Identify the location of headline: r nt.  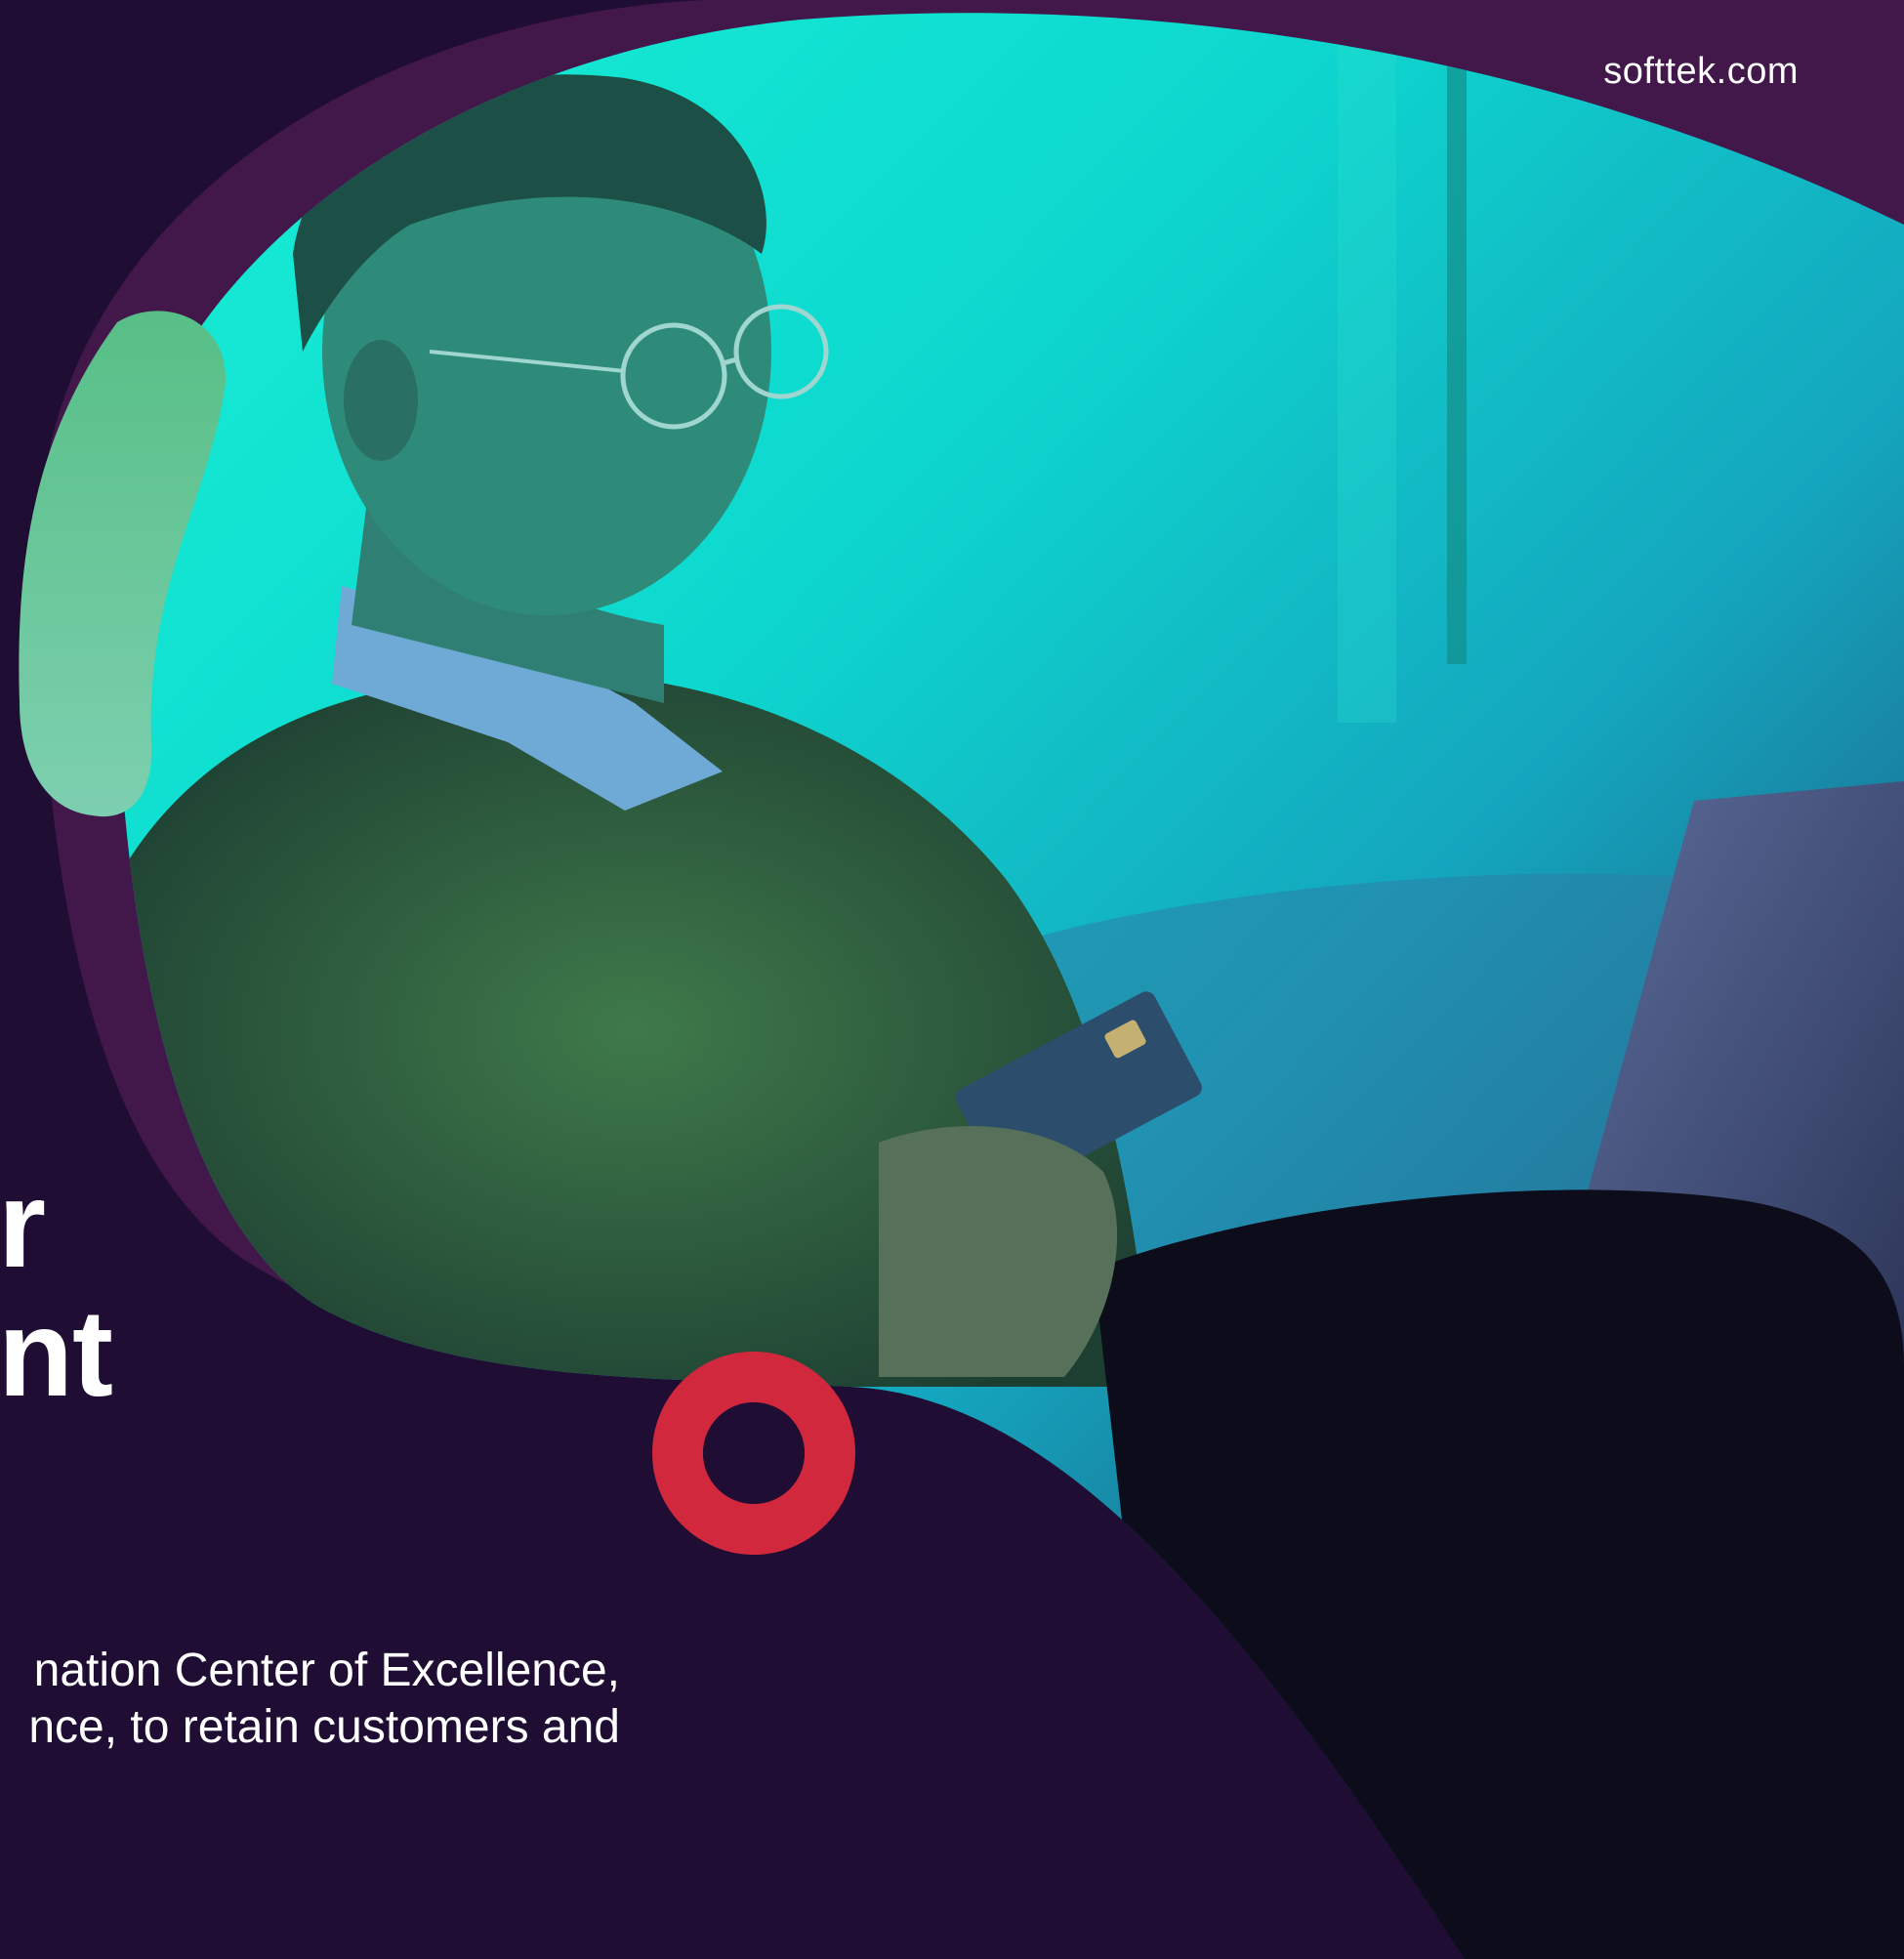
(56, 1288).